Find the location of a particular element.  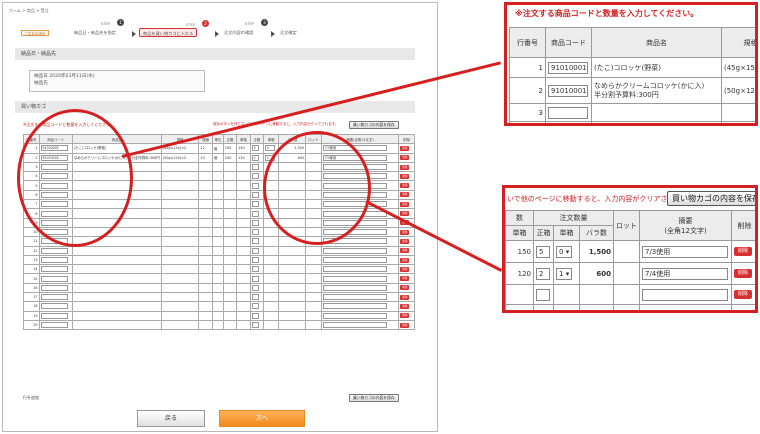

zoom-box-input: 2 is located at coordinates (543, 273).